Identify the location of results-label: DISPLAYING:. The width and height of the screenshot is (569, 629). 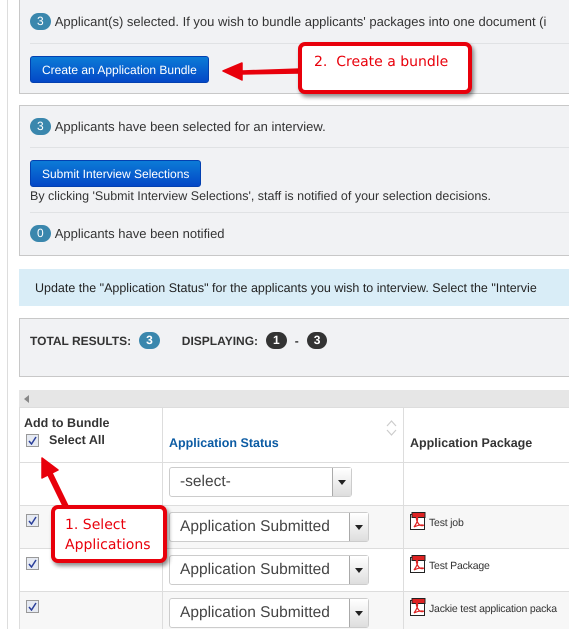
(220, 341).